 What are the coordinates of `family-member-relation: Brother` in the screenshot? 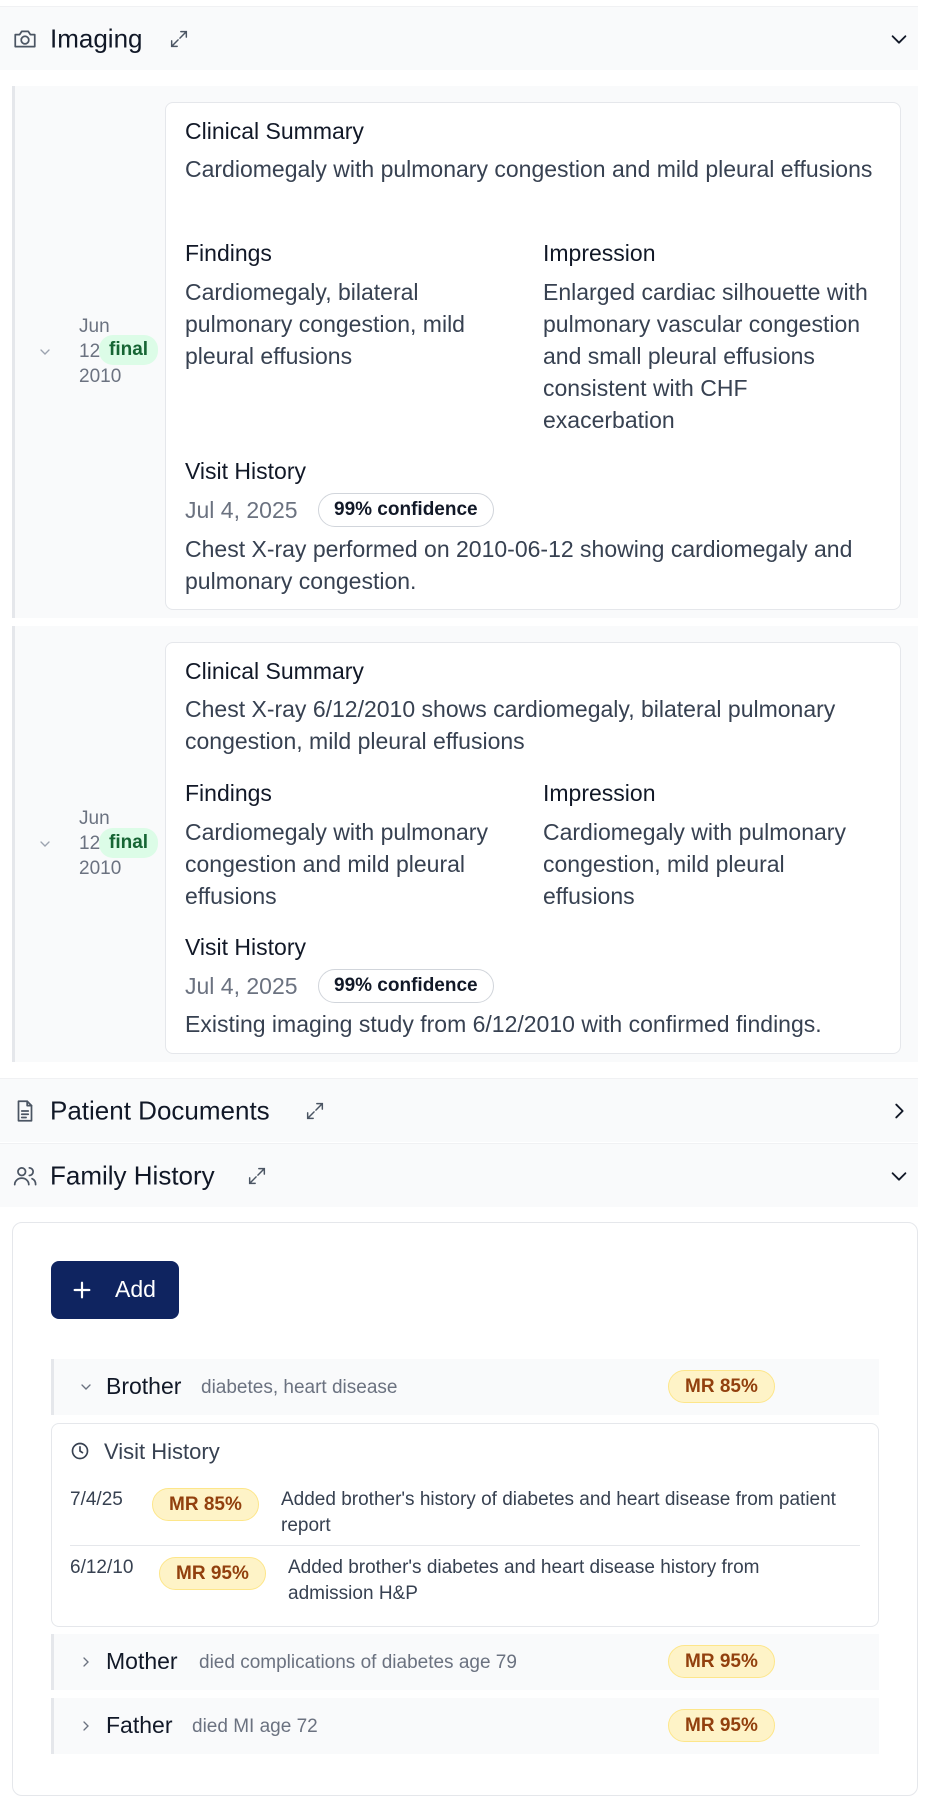 It's located at (144, 1386).